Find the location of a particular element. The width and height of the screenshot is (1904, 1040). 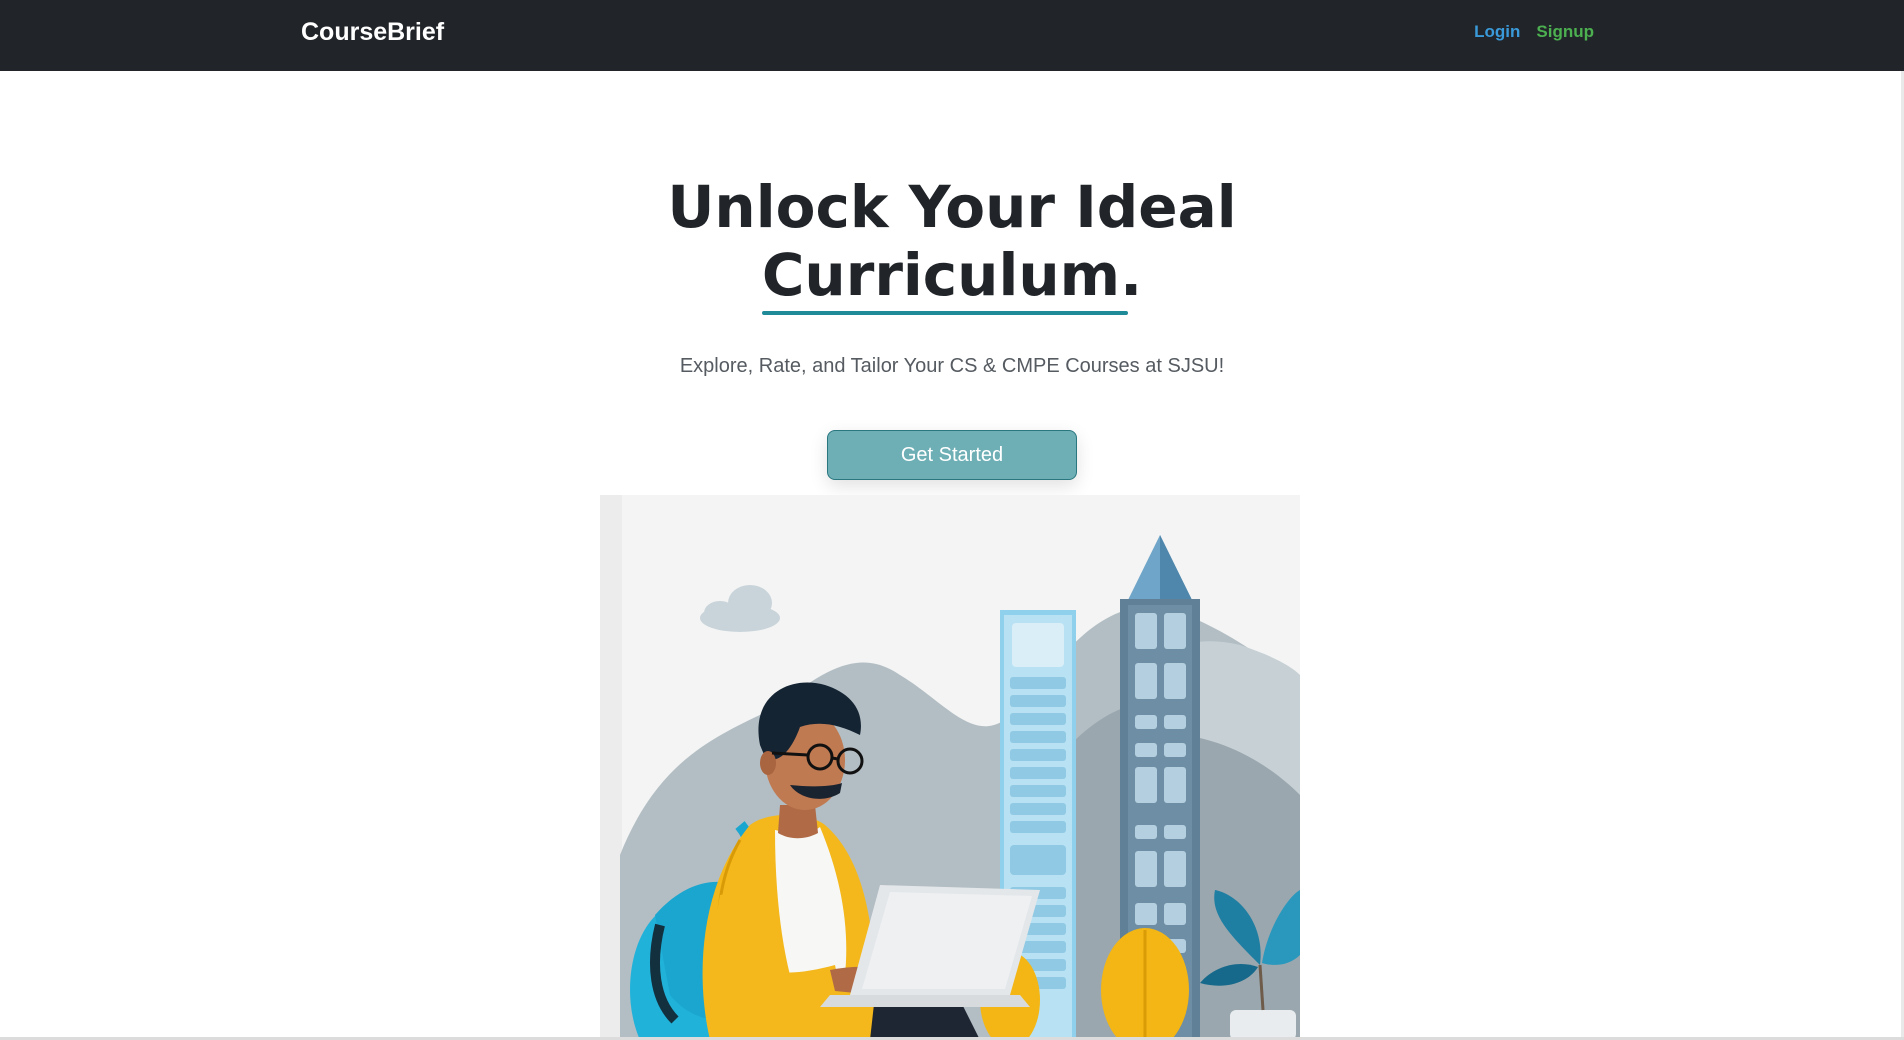

headline-underlined-word: Curriculum. is located at coordinates (952, 278).